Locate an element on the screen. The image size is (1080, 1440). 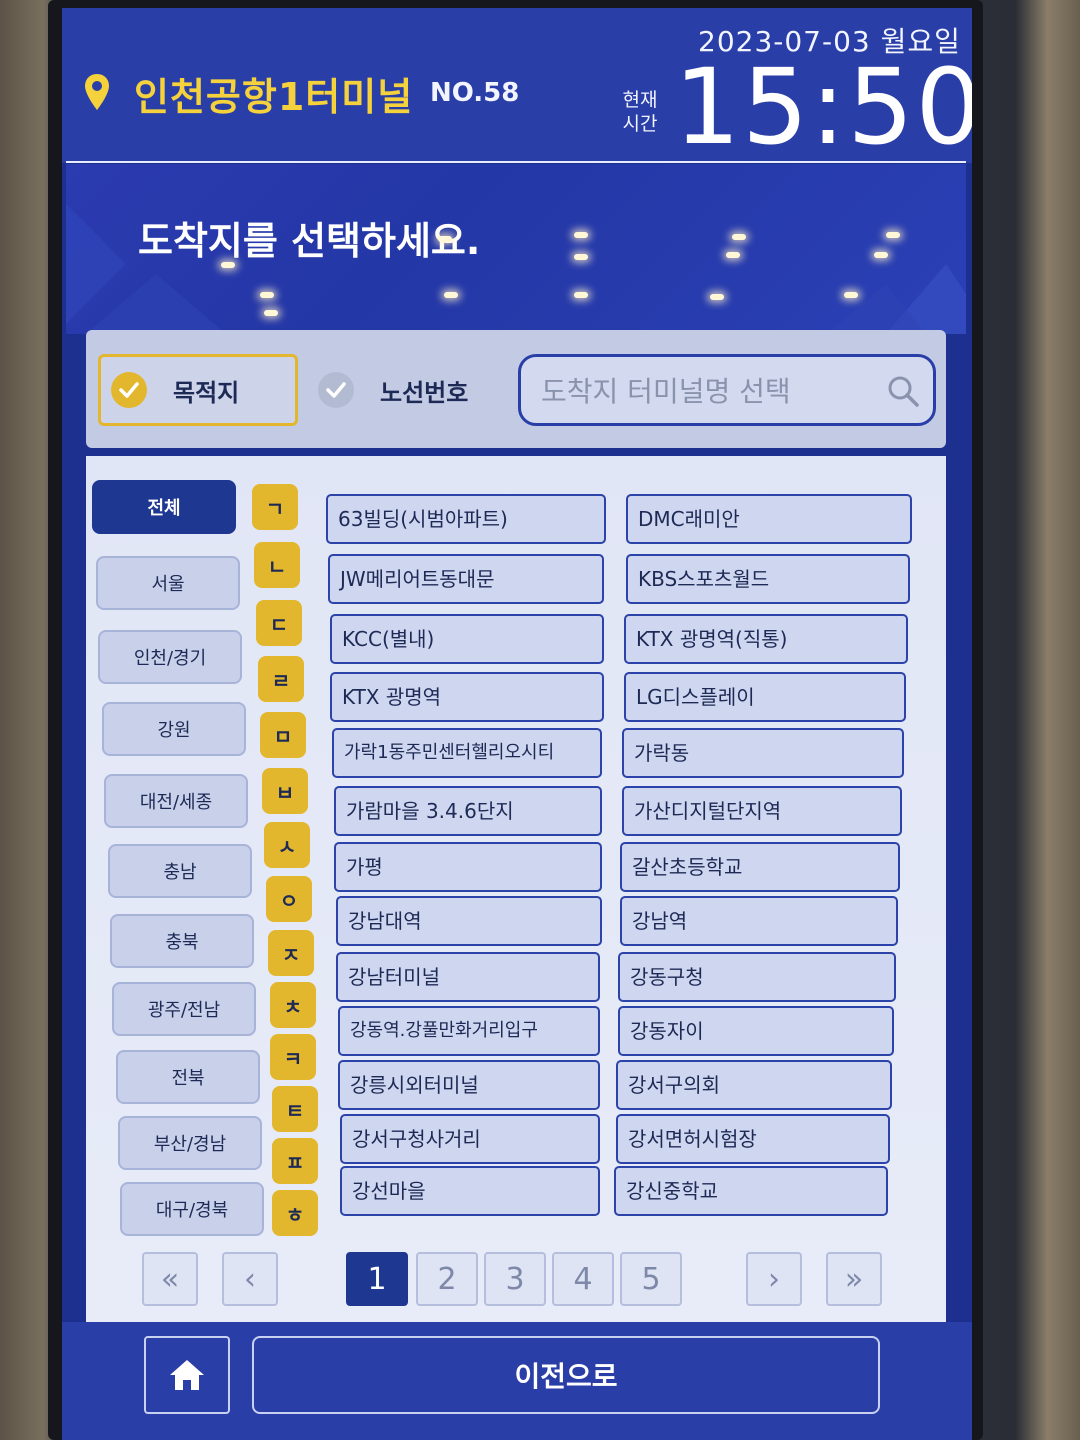
destination-button: 가람마을 3.4.6단지 is located at coordinates (468, 811).